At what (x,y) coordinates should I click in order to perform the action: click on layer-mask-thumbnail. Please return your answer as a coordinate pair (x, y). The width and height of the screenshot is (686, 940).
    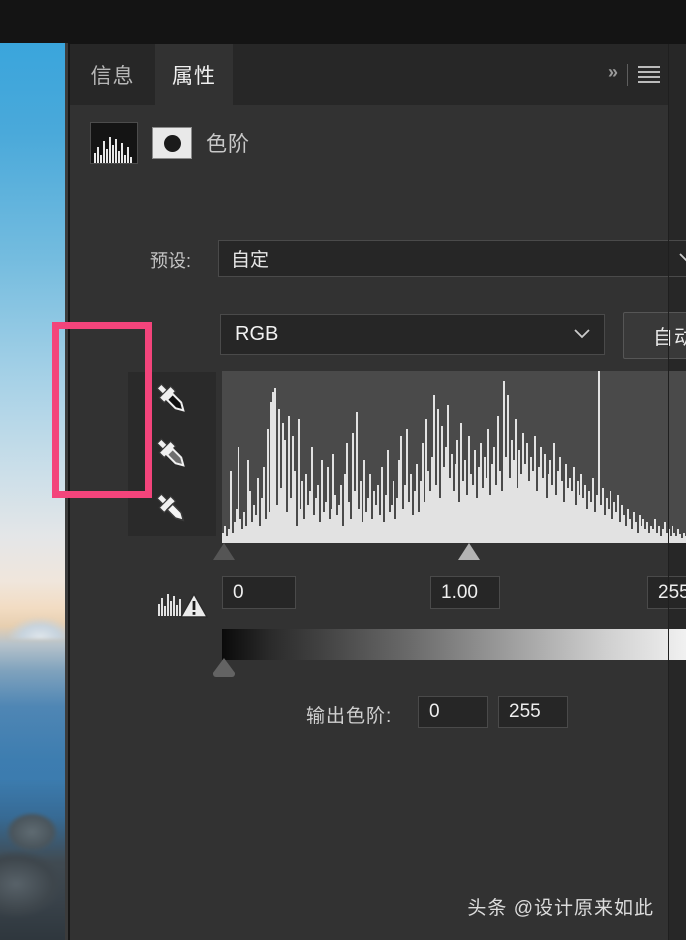
    Looking at the image, I should click on (172, 143).